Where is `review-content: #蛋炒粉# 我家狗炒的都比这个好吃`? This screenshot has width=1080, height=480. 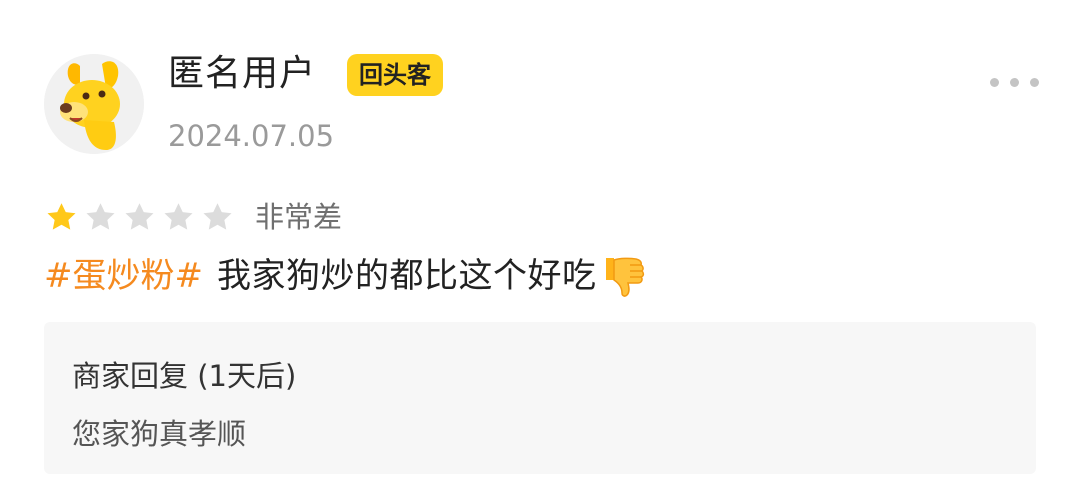
review-content: #蛋炒粉# 我家狗炒的都比这个好吃 is located at coordinates (346, 276).